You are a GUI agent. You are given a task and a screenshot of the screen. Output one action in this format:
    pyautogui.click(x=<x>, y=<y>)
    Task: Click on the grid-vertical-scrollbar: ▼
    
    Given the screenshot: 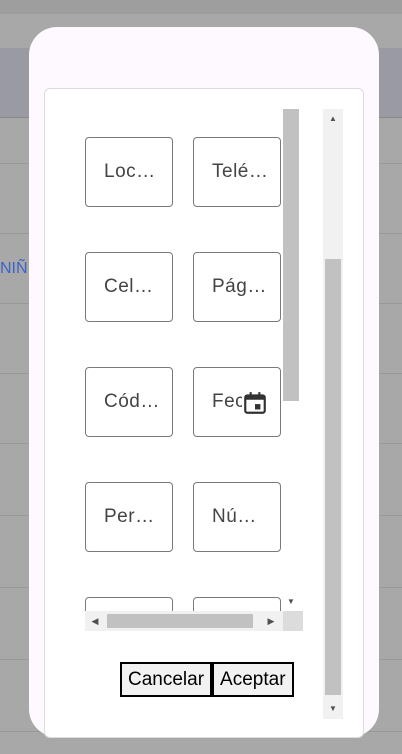 What is the action you would take?
    pyautogui.click(x=291, y=359)
    